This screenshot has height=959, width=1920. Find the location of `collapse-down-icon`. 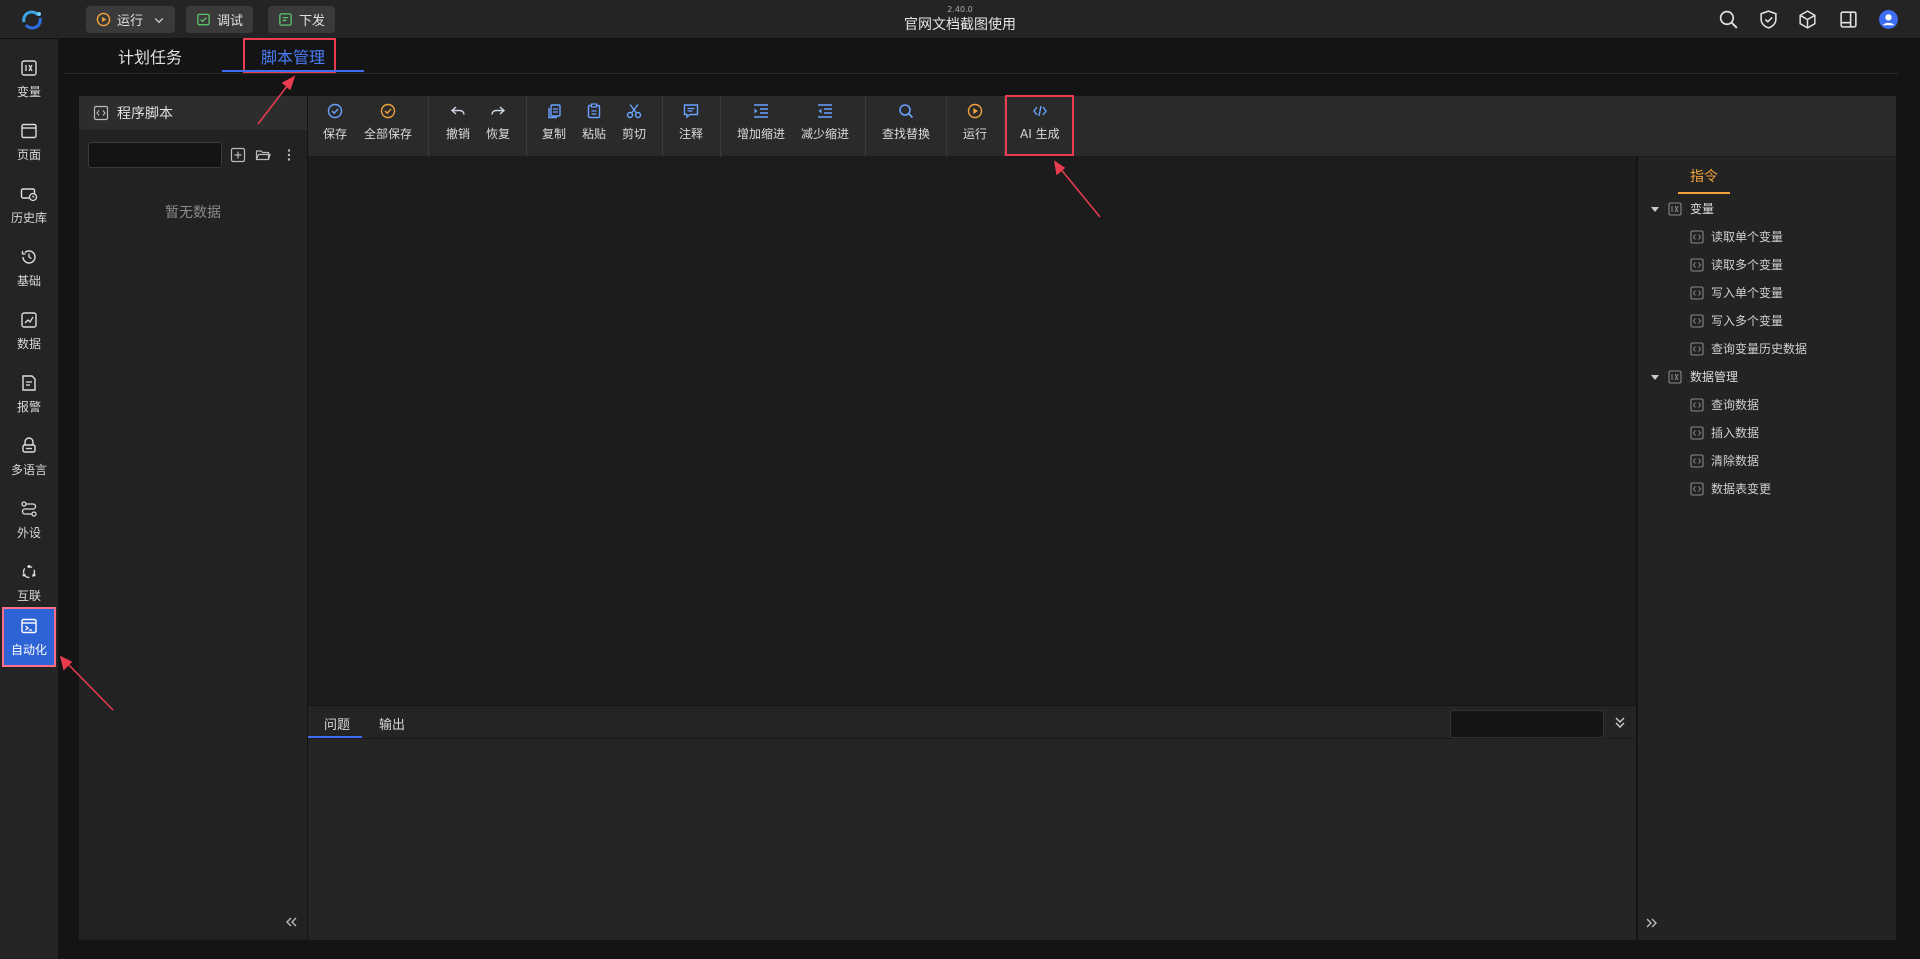

collapse-down-icon is located at coordinates (1620, 723).